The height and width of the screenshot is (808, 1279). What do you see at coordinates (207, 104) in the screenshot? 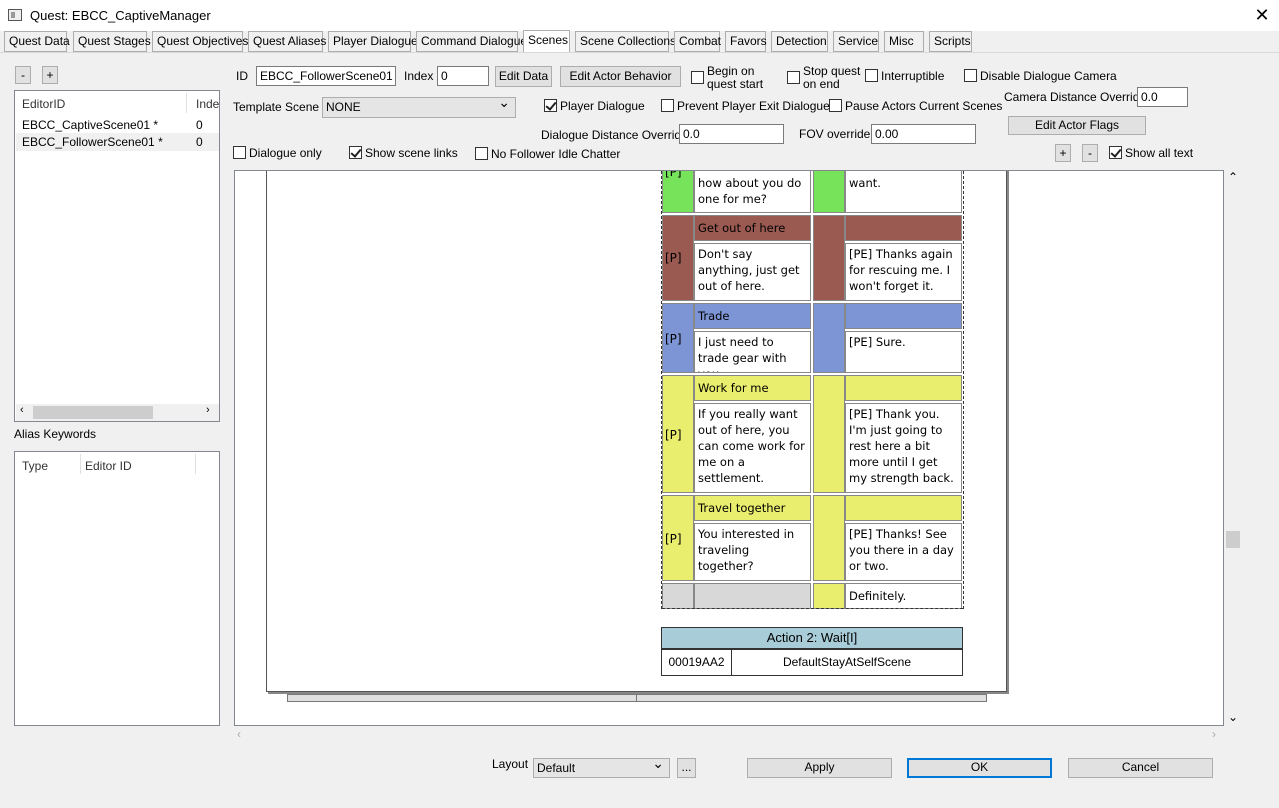
I see `column-index: Inde` at bounding box center [207, 104].